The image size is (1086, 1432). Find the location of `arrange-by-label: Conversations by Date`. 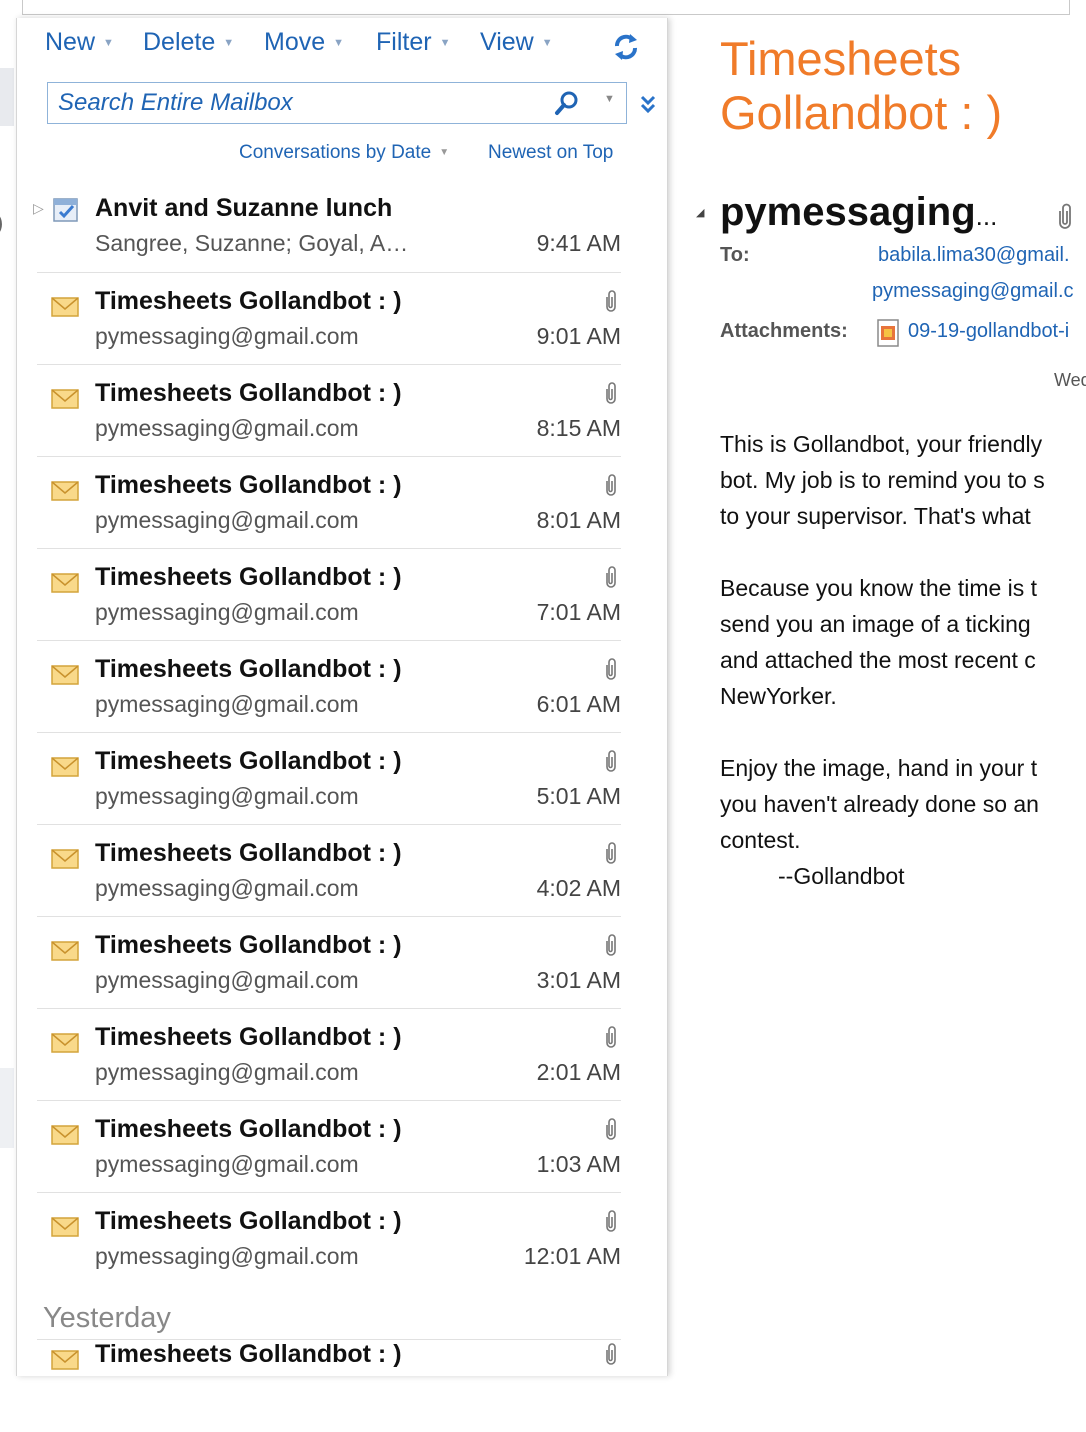

arrange-by-label: Conversations by Date is located at coordinates (335, 152).